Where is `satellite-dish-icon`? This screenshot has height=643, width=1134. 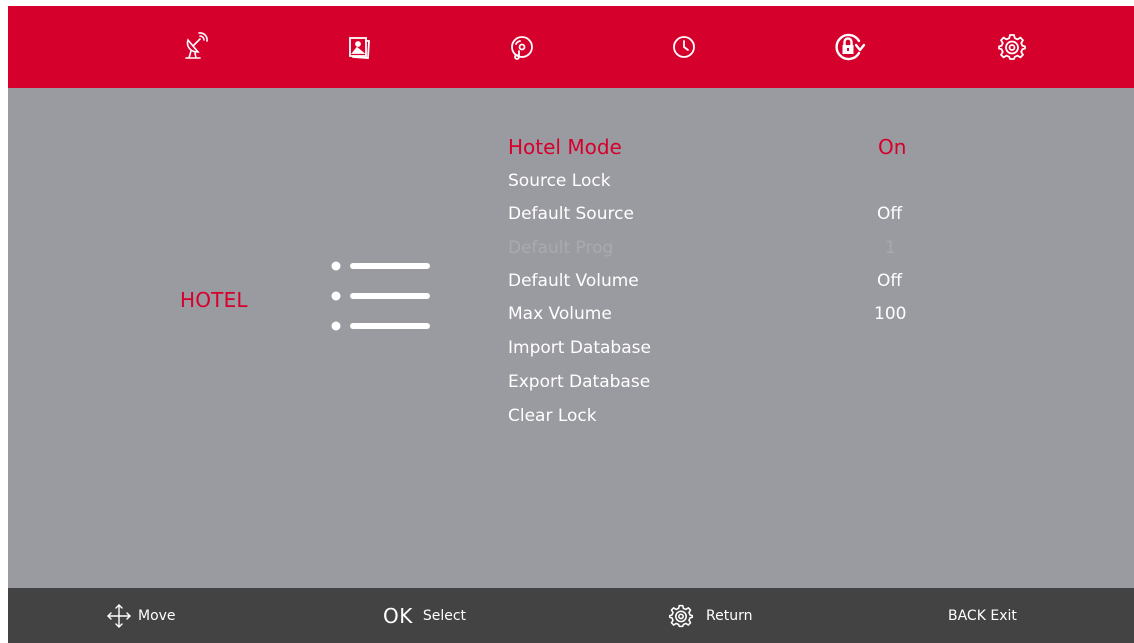 satellite-dish-icon is located at coordinates (195, 47).